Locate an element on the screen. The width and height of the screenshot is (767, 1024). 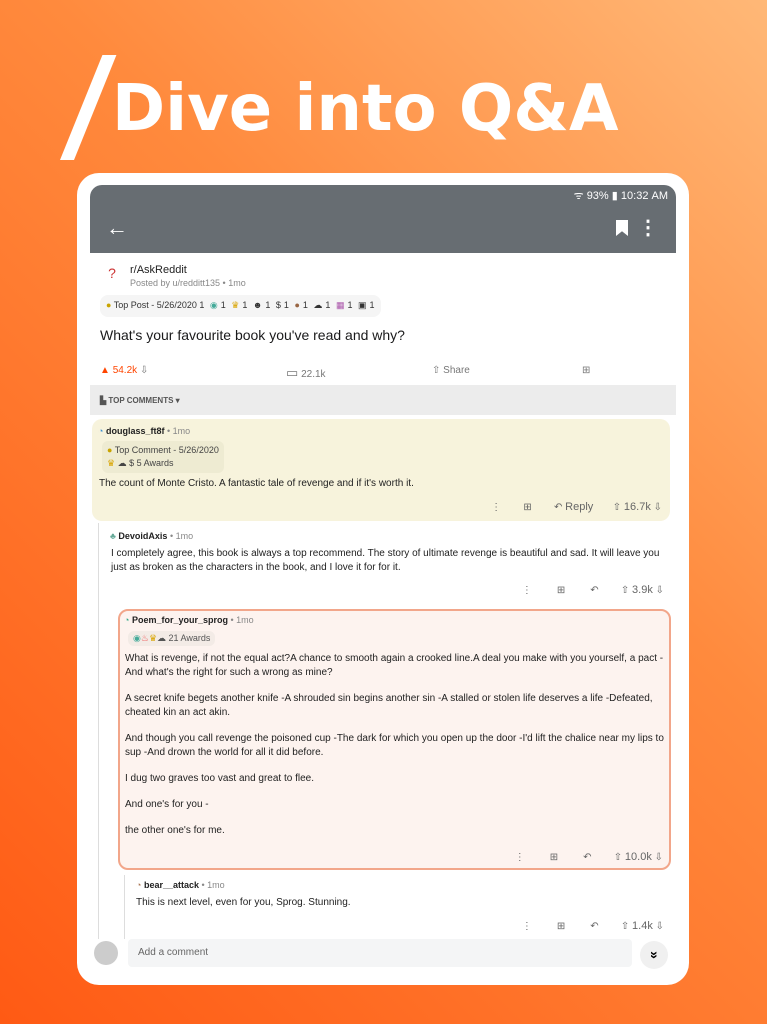
status-bar: ᯤ 93% ▮ 10:32 AM is located at coordinates (383, 195).